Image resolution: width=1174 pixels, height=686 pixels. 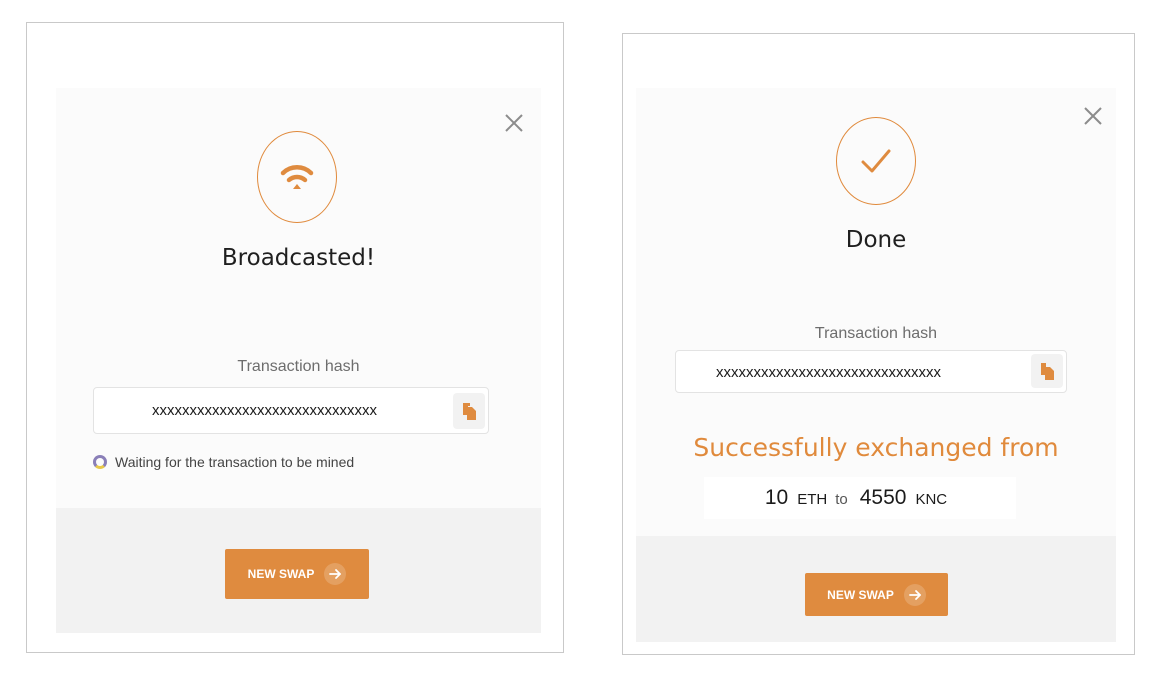 I want to click on to-token-symbol: KNC, so click(x=931, y=499).